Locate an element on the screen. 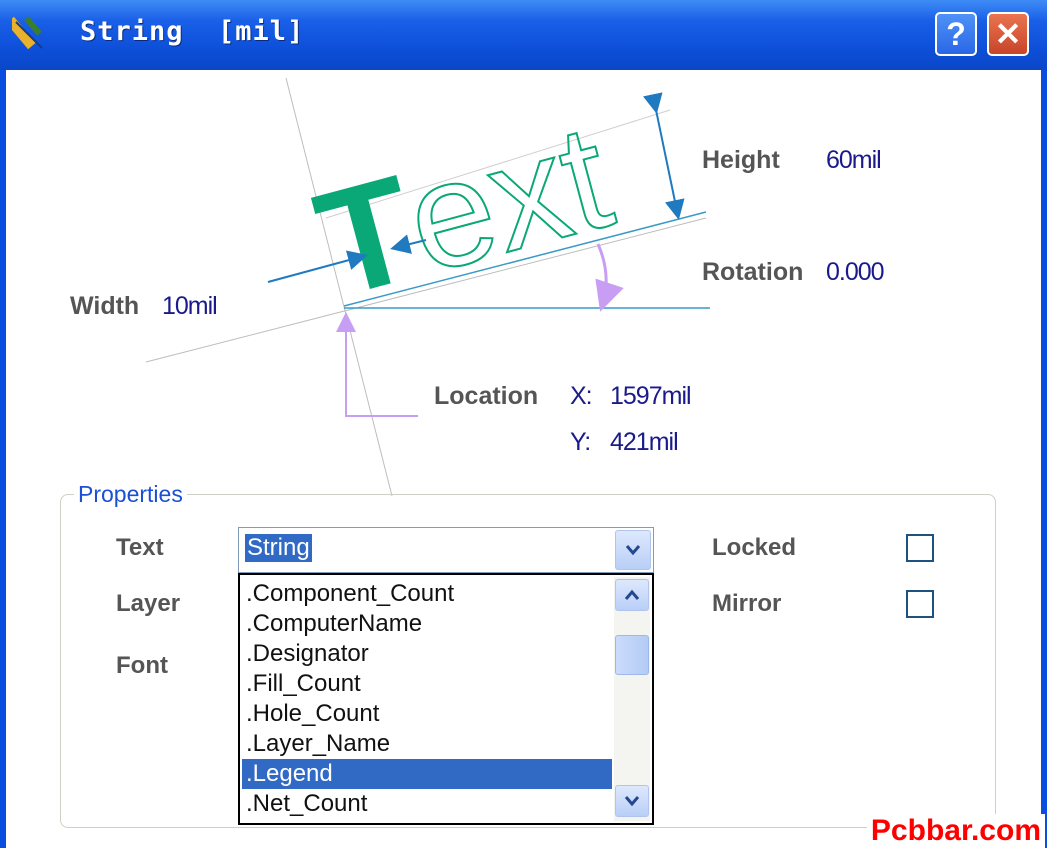 This screenshot has height=848, width=1047. layer-label: Layer is located at coordinates (148, 603).